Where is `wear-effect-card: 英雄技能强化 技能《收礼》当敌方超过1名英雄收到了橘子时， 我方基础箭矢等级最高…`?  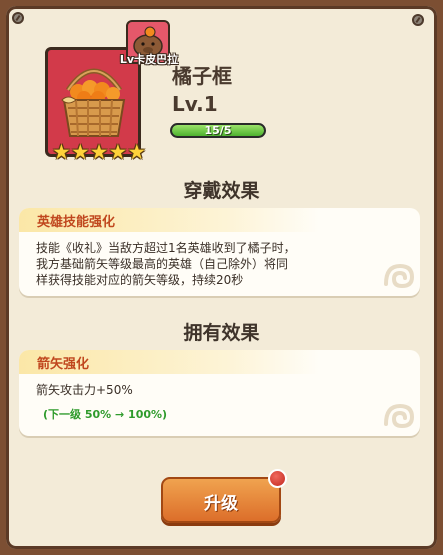 wear-effect-card: 英雄技能强化 技能《收礼》当敌方超过1名英雄收到了橘子时， 我方基础箭矢等级最高… is located at coordinates (219, 252).